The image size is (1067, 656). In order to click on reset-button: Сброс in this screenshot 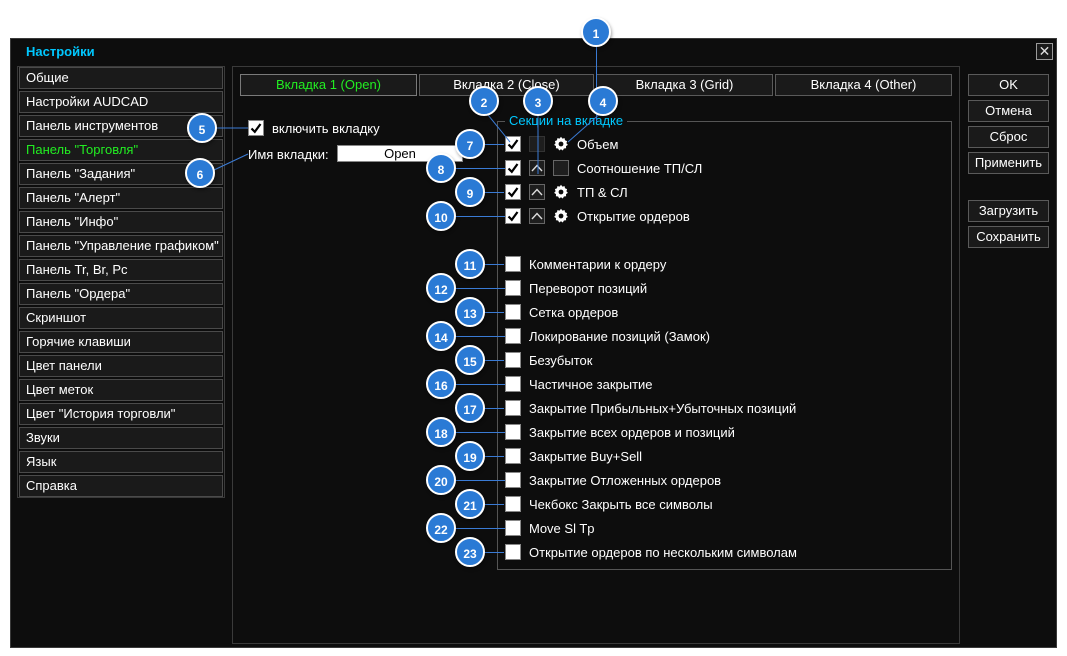, I will do `click(1008, 137)`.